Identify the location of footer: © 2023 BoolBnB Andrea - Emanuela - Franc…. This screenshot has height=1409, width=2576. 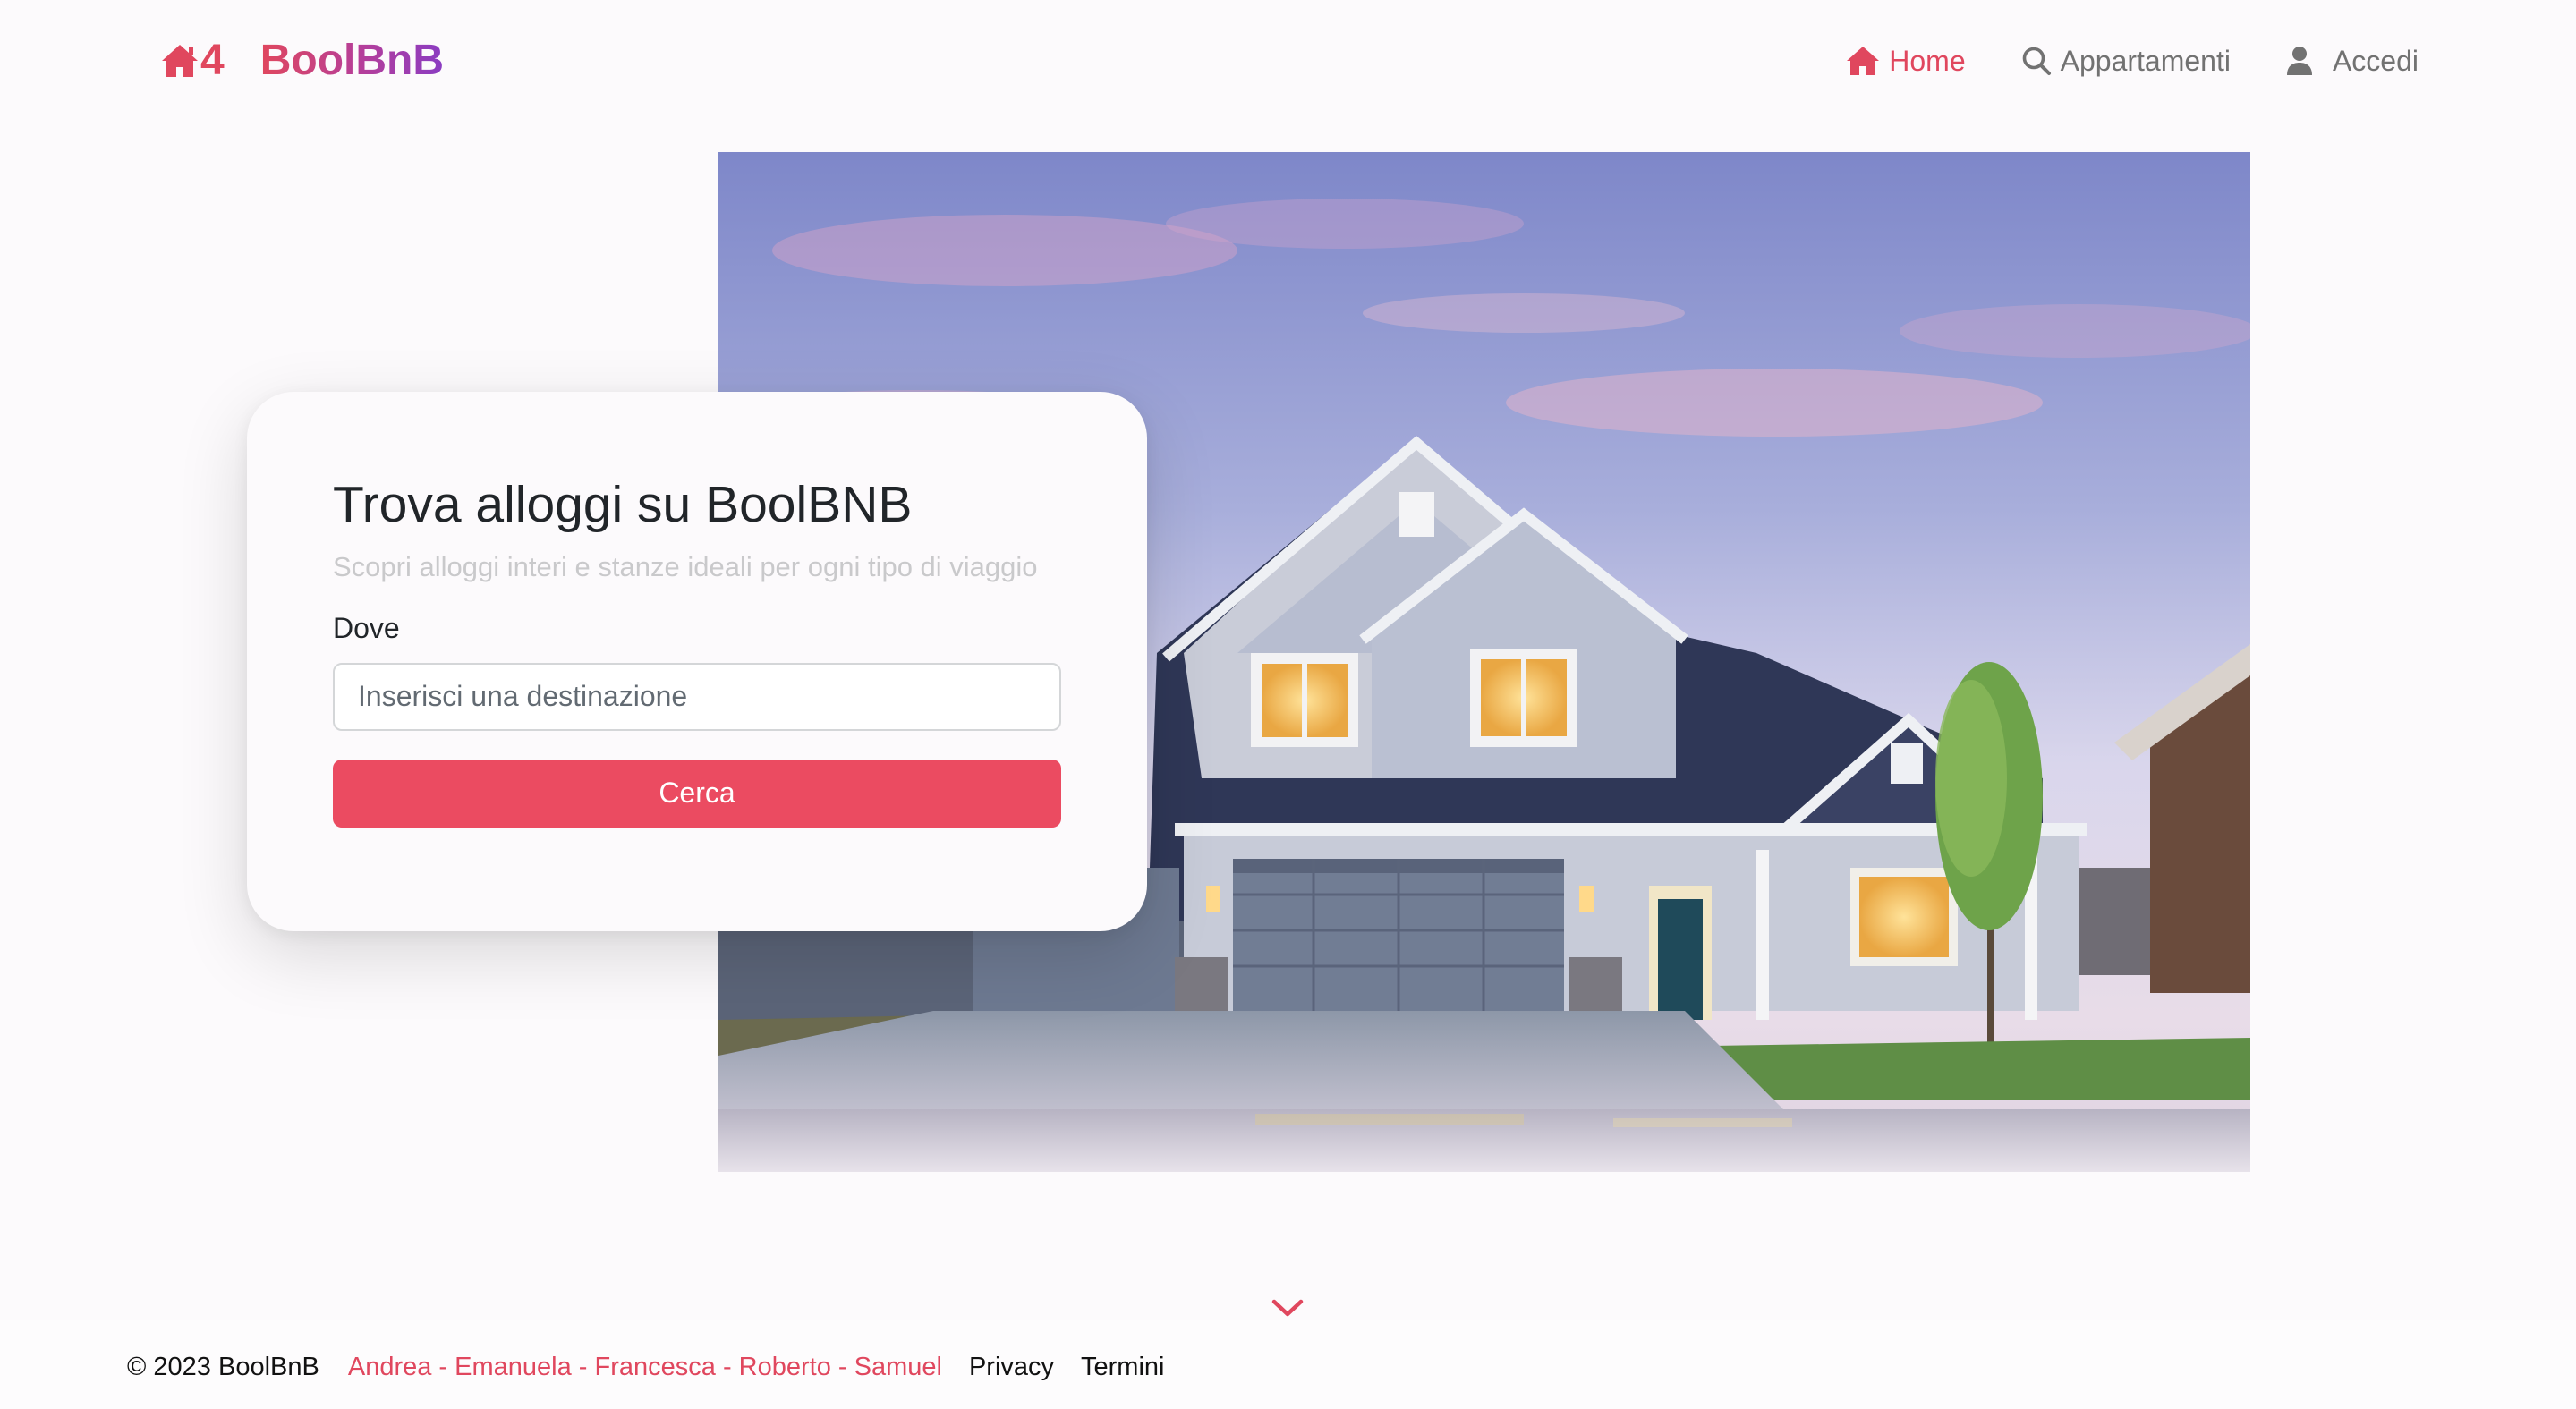
(1288, 1365).